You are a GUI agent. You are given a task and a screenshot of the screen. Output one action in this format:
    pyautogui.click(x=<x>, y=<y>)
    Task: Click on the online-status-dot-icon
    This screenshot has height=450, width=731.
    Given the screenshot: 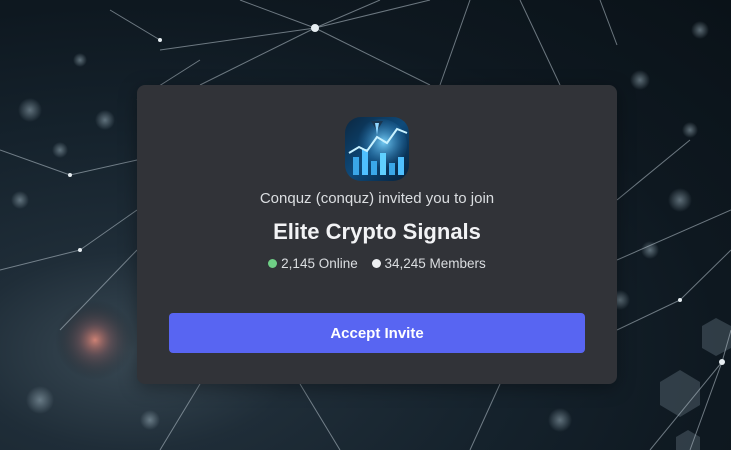 What is the action you would take?
    pyautogui.click(x=273, y=263)
    